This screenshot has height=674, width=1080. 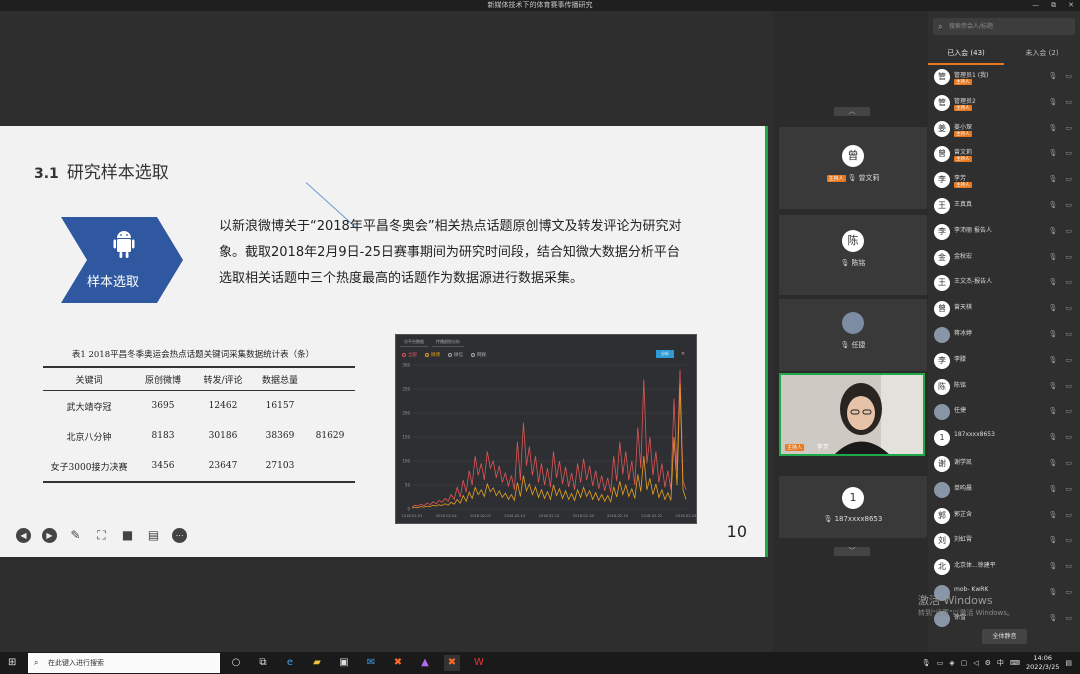 What do you see at coordinates (966, 55) in the screenshot?
I see `tab-joined: 已入会 (43)` at bounding box center [966, 55].